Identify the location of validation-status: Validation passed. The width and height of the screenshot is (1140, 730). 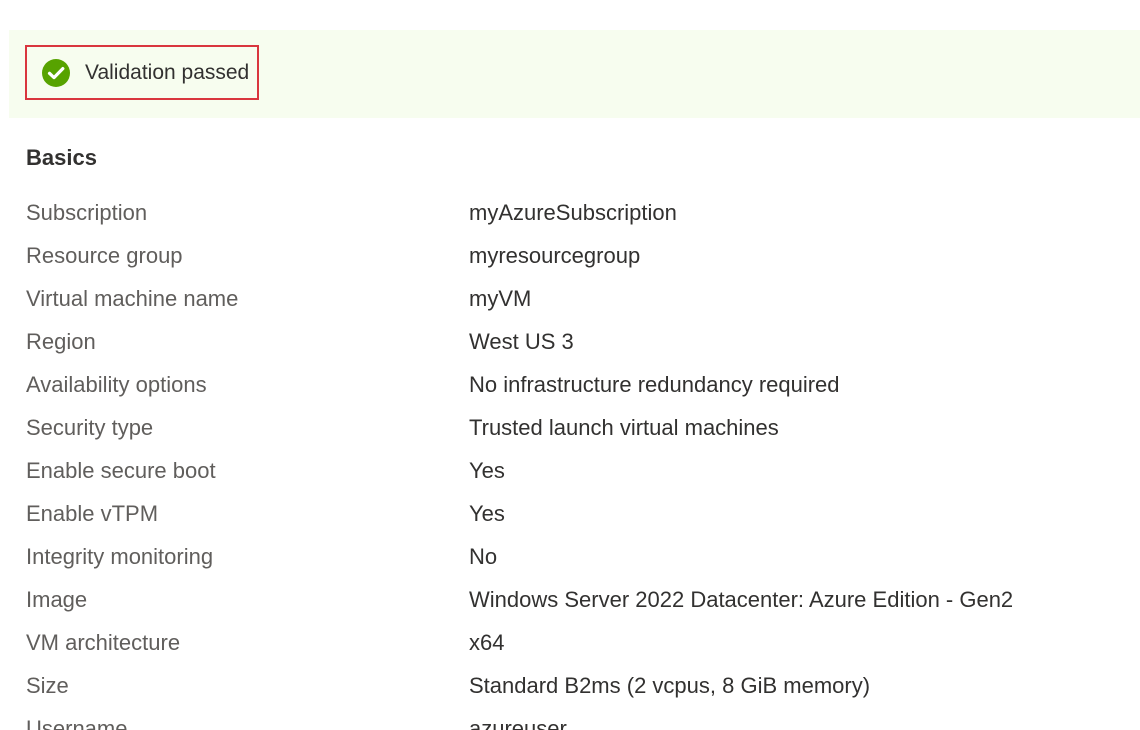
(142, 72).